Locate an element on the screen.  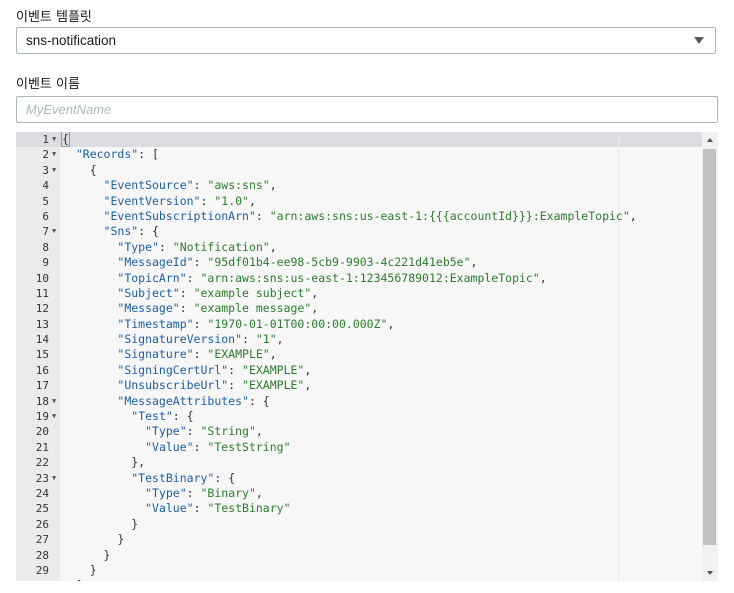
line-number: 15 is located at coordinates (42, 355).